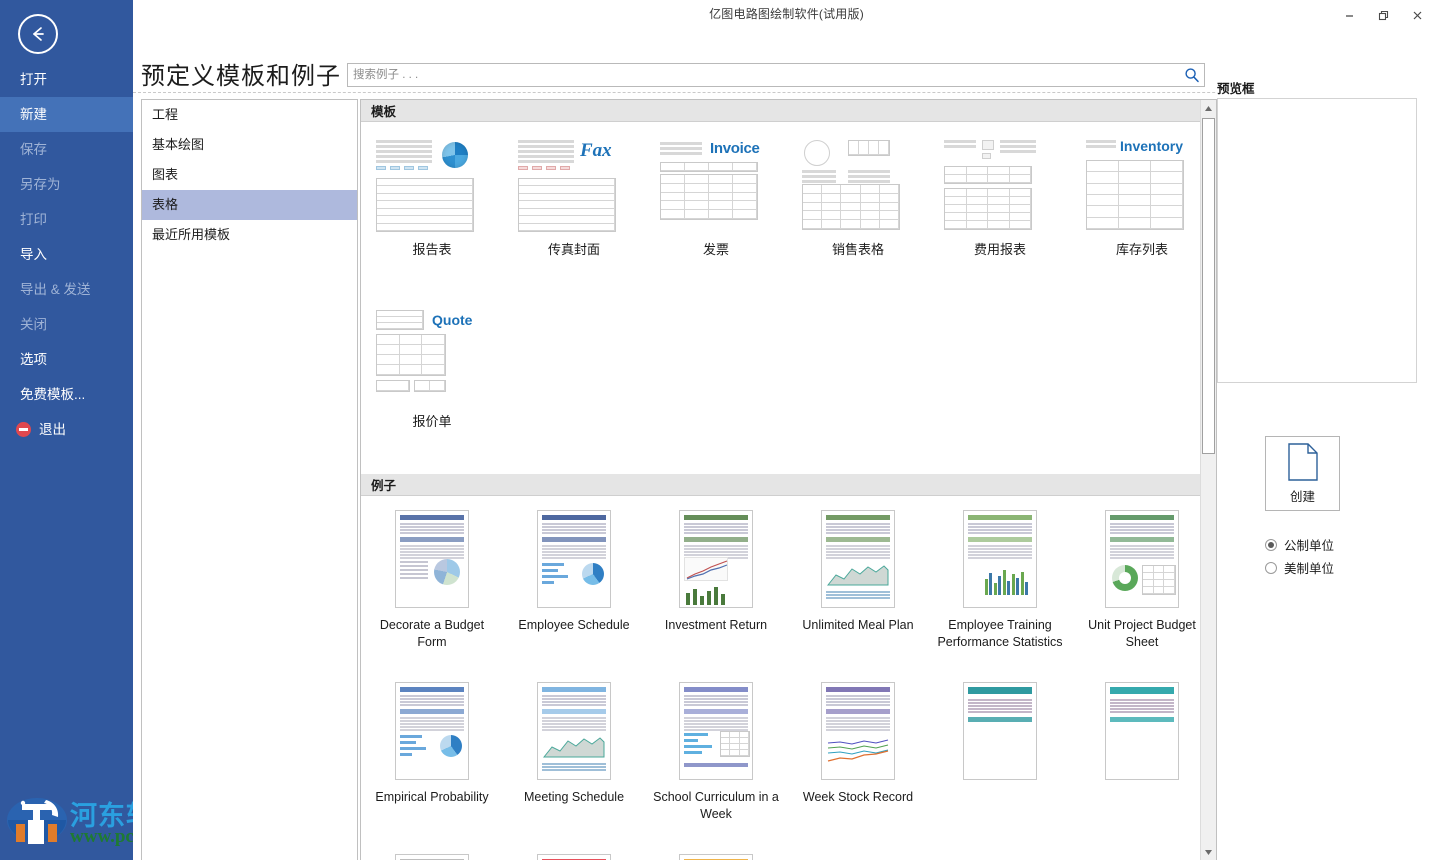  What do you see at coordinates (33, 324) in the screenshot?
I see `sidebar-item-label: 关闭` at bounding box center [33, 324].